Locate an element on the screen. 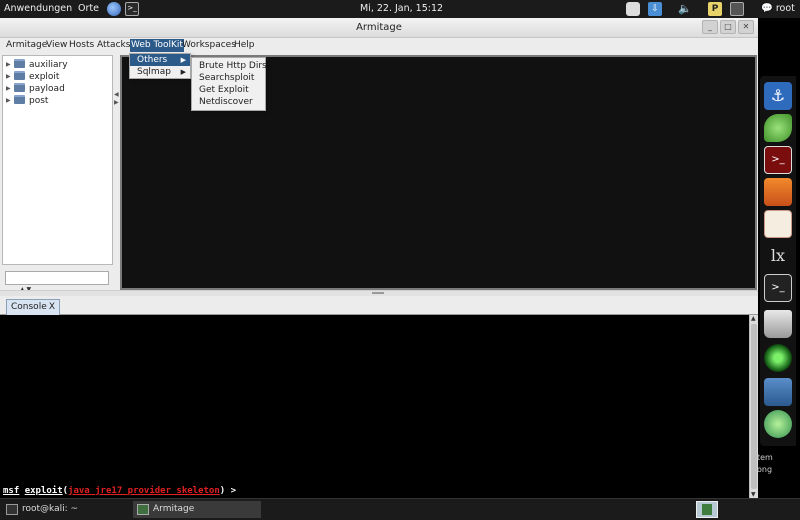  collapse-left-icon: ◀ is located at coordinates (116, 94).